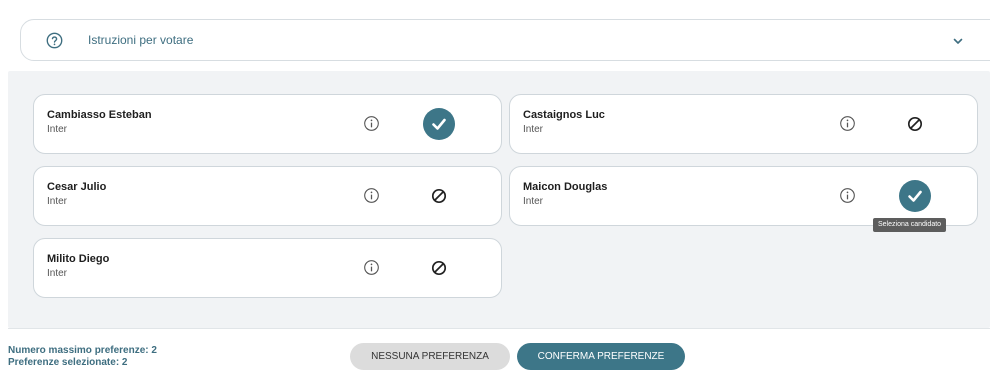 The width and height of the screenshot is (990, 382). Describe the element at coordinates (743, 196) in the screenshot. I see `candidate-card: Maicon Douglas Inter` at that location.